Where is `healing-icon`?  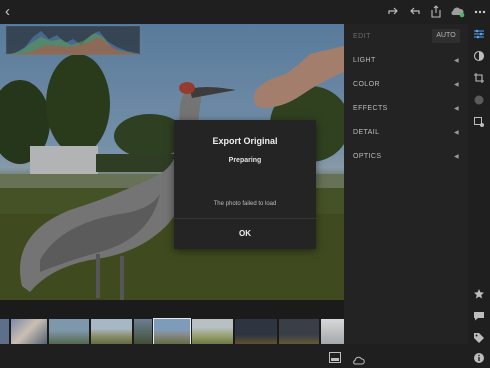
healing-icon is located at coordinates (479, 122).